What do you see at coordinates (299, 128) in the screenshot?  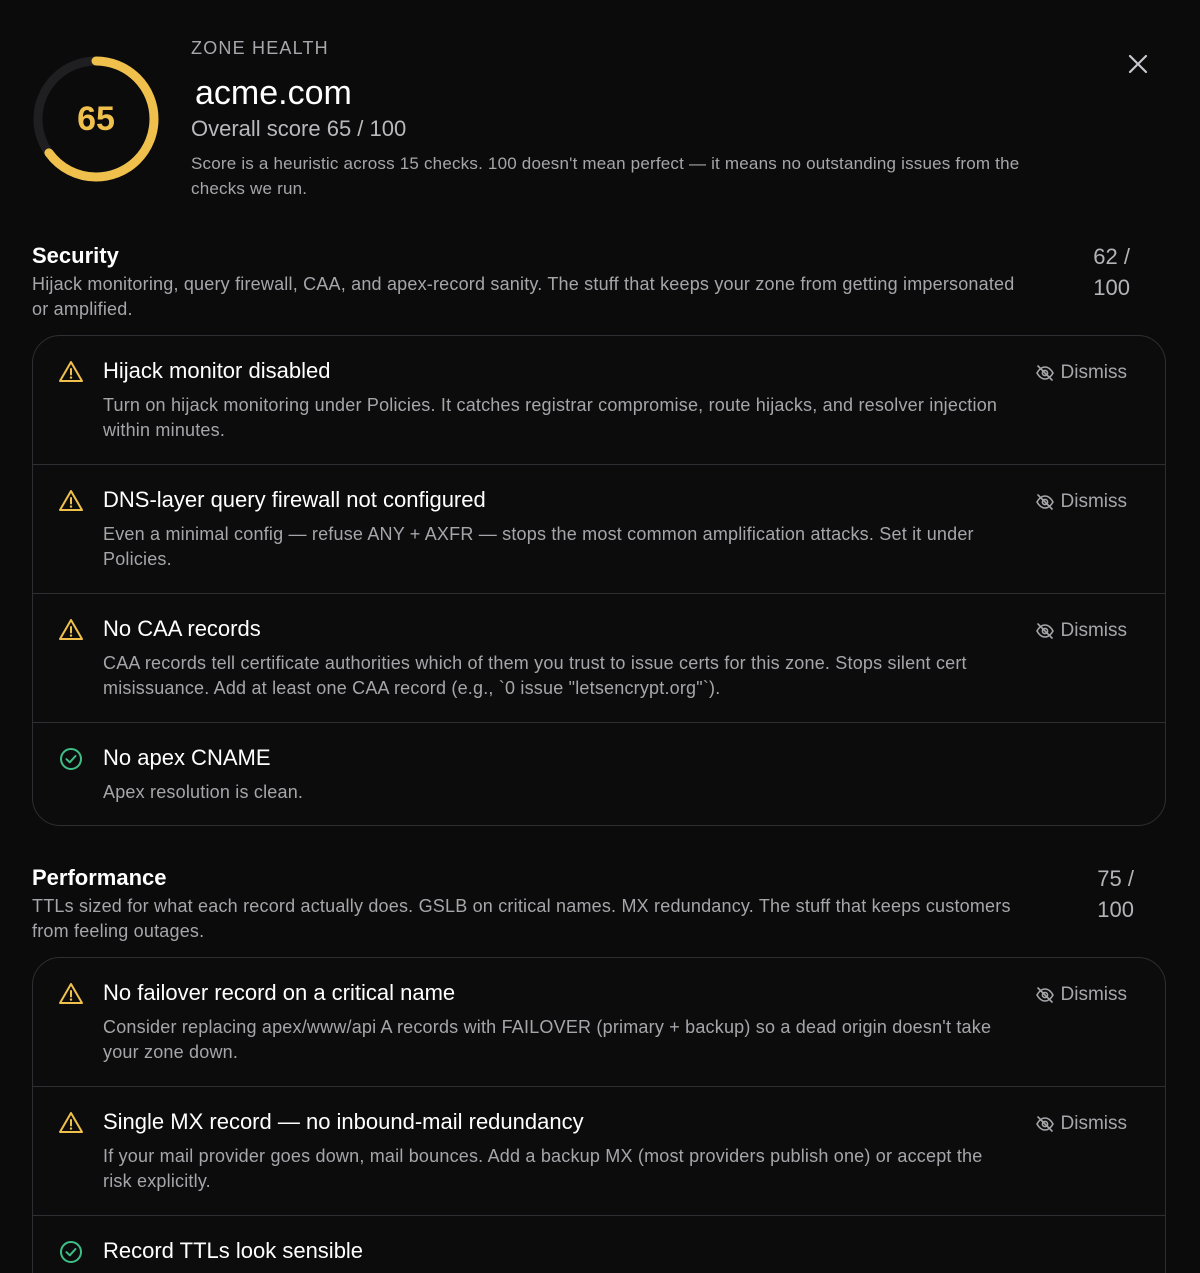 I see `overall-score: Overall score 65 / 100` at bounding box center [299, 128].